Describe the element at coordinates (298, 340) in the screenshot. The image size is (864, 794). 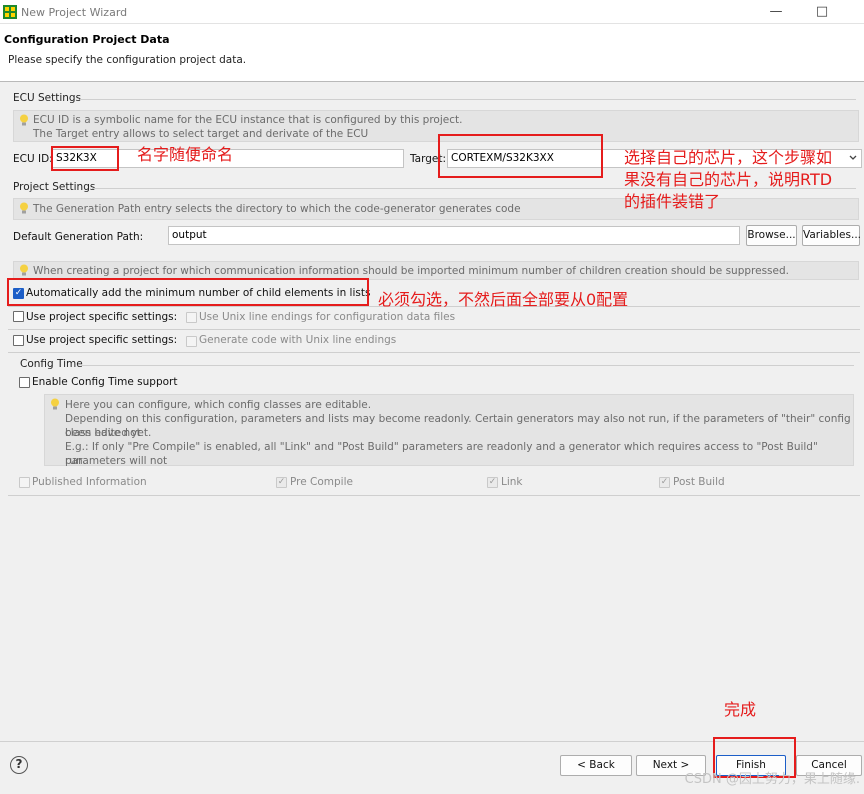
I see `unix-endings-code-label: Generate code with Unix line endings` at that location.